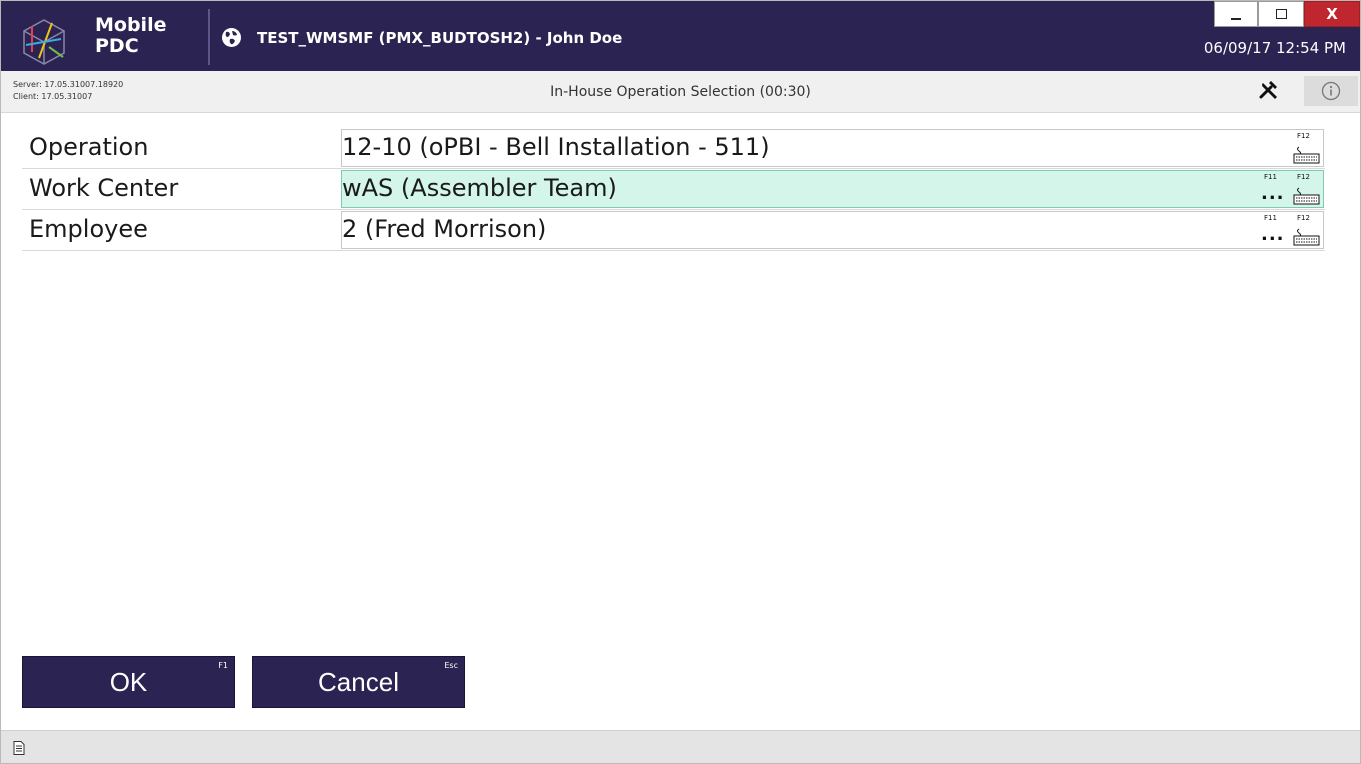 This screenshot has height=764, width=1361. I want to click on info-icon, so click(1331, 91).